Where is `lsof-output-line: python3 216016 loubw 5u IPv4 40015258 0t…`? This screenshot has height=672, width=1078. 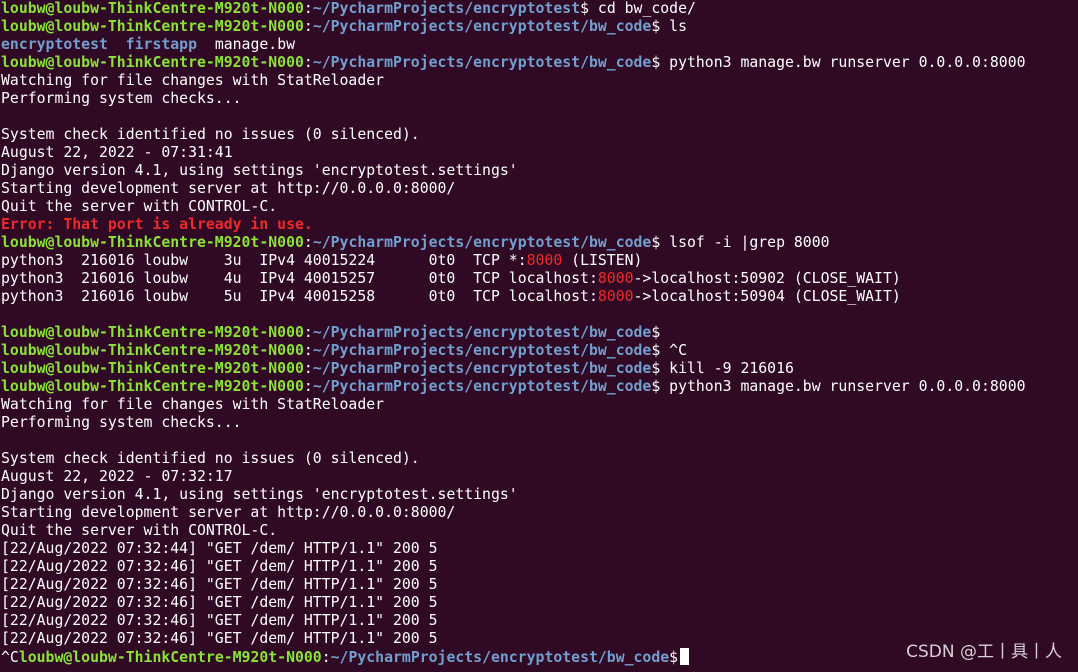
lsof-output-line: python3 216016 loubw 5u IPv4 40015258 0t… is located at coordinates (539, 297).